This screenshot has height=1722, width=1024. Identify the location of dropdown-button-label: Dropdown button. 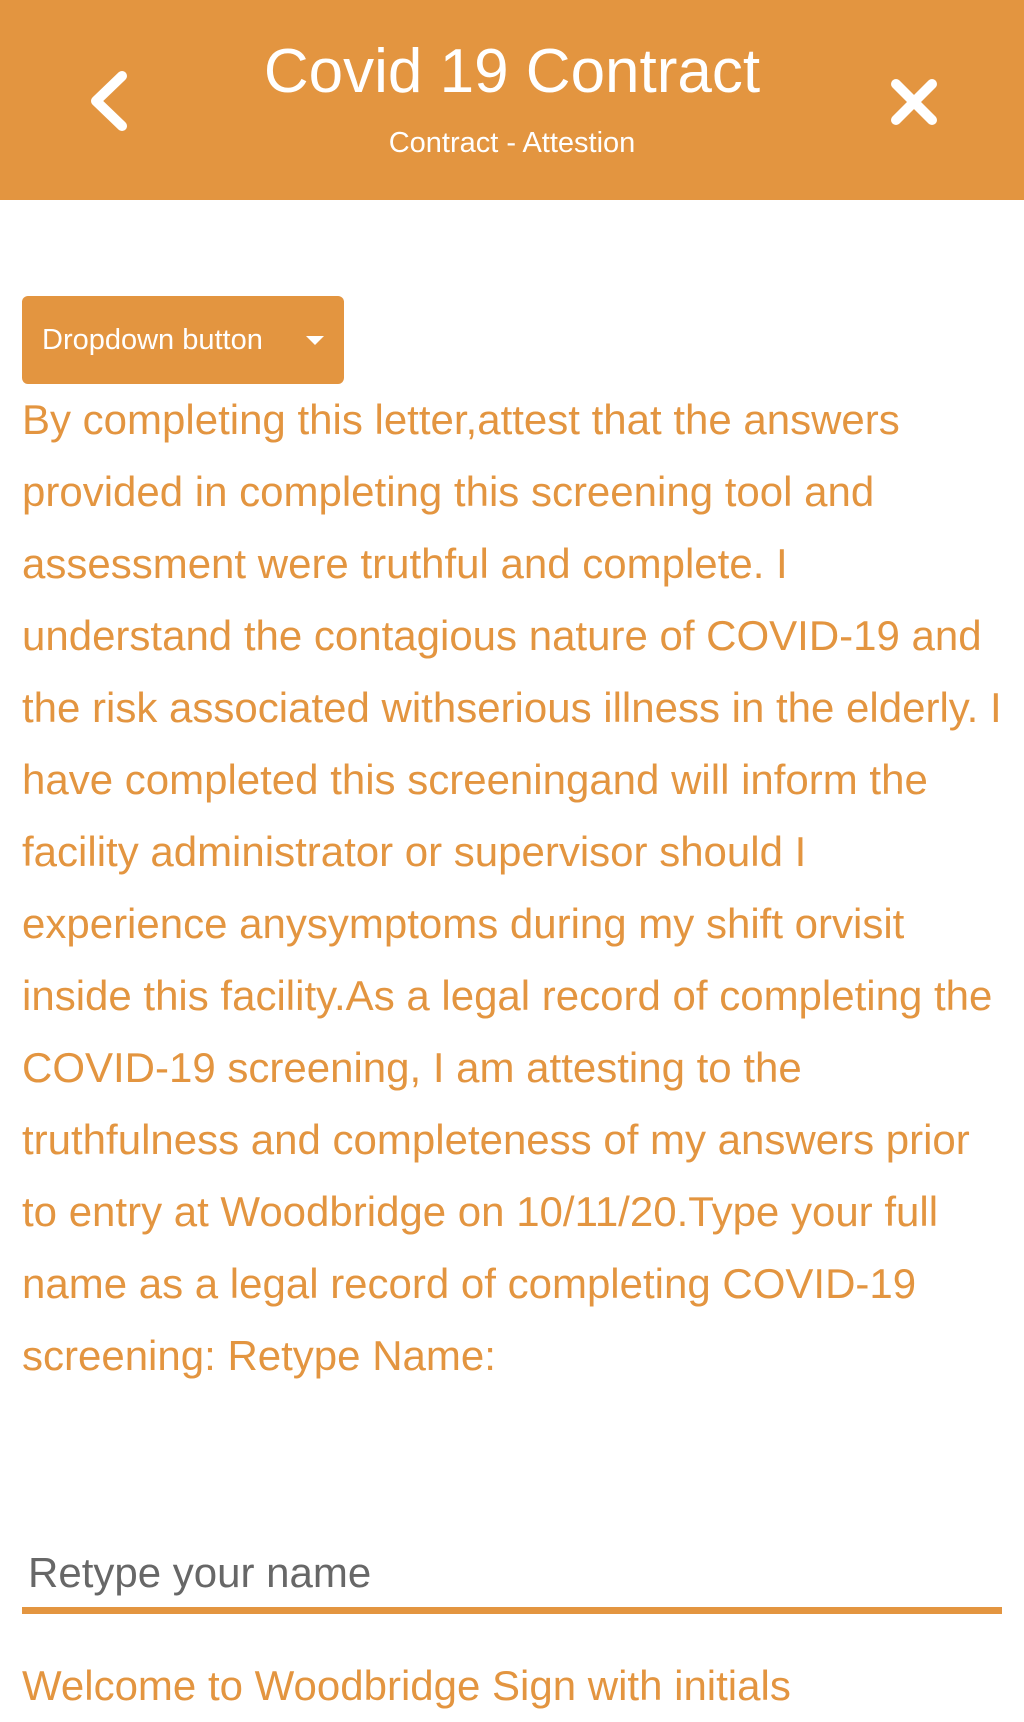
(152, 339).